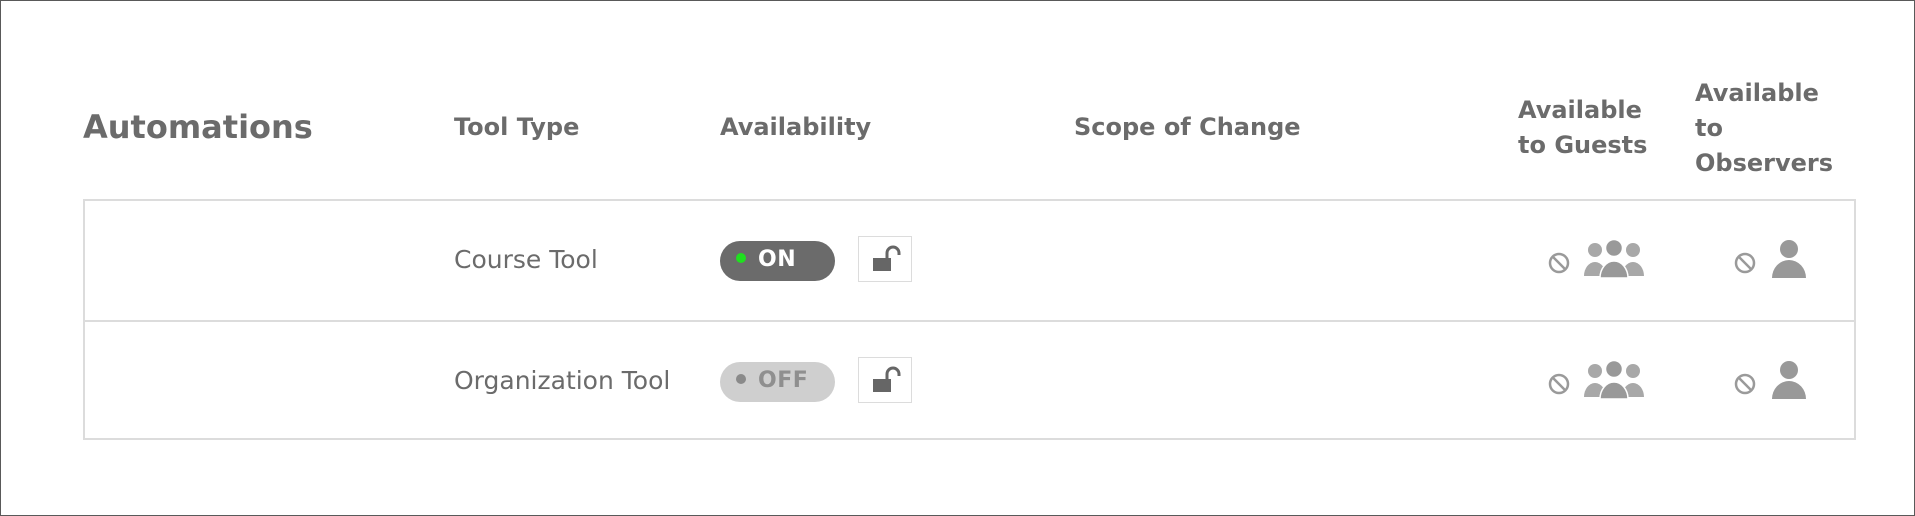 The height and width of the screenshot is (516, 1915). What do you see at coordinates (1583, 127) in the screenshot?
I see `column-header-available-to-guests: Available to Guests` at bounding box center [1583, 127].